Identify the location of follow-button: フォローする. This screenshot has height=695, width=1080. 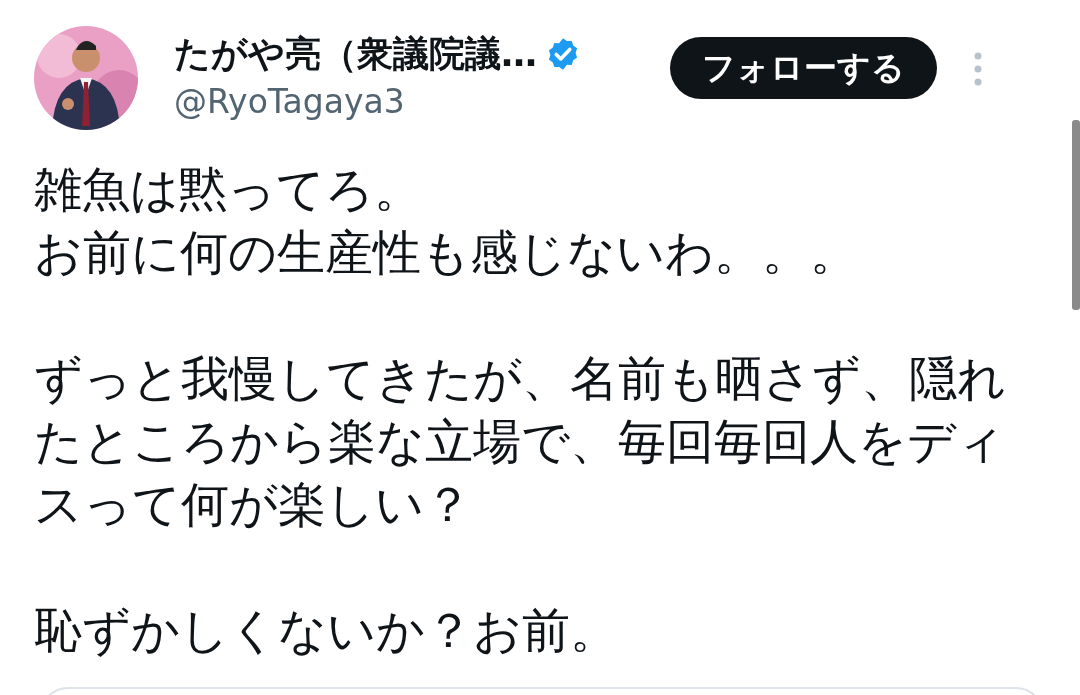
(803, 68).